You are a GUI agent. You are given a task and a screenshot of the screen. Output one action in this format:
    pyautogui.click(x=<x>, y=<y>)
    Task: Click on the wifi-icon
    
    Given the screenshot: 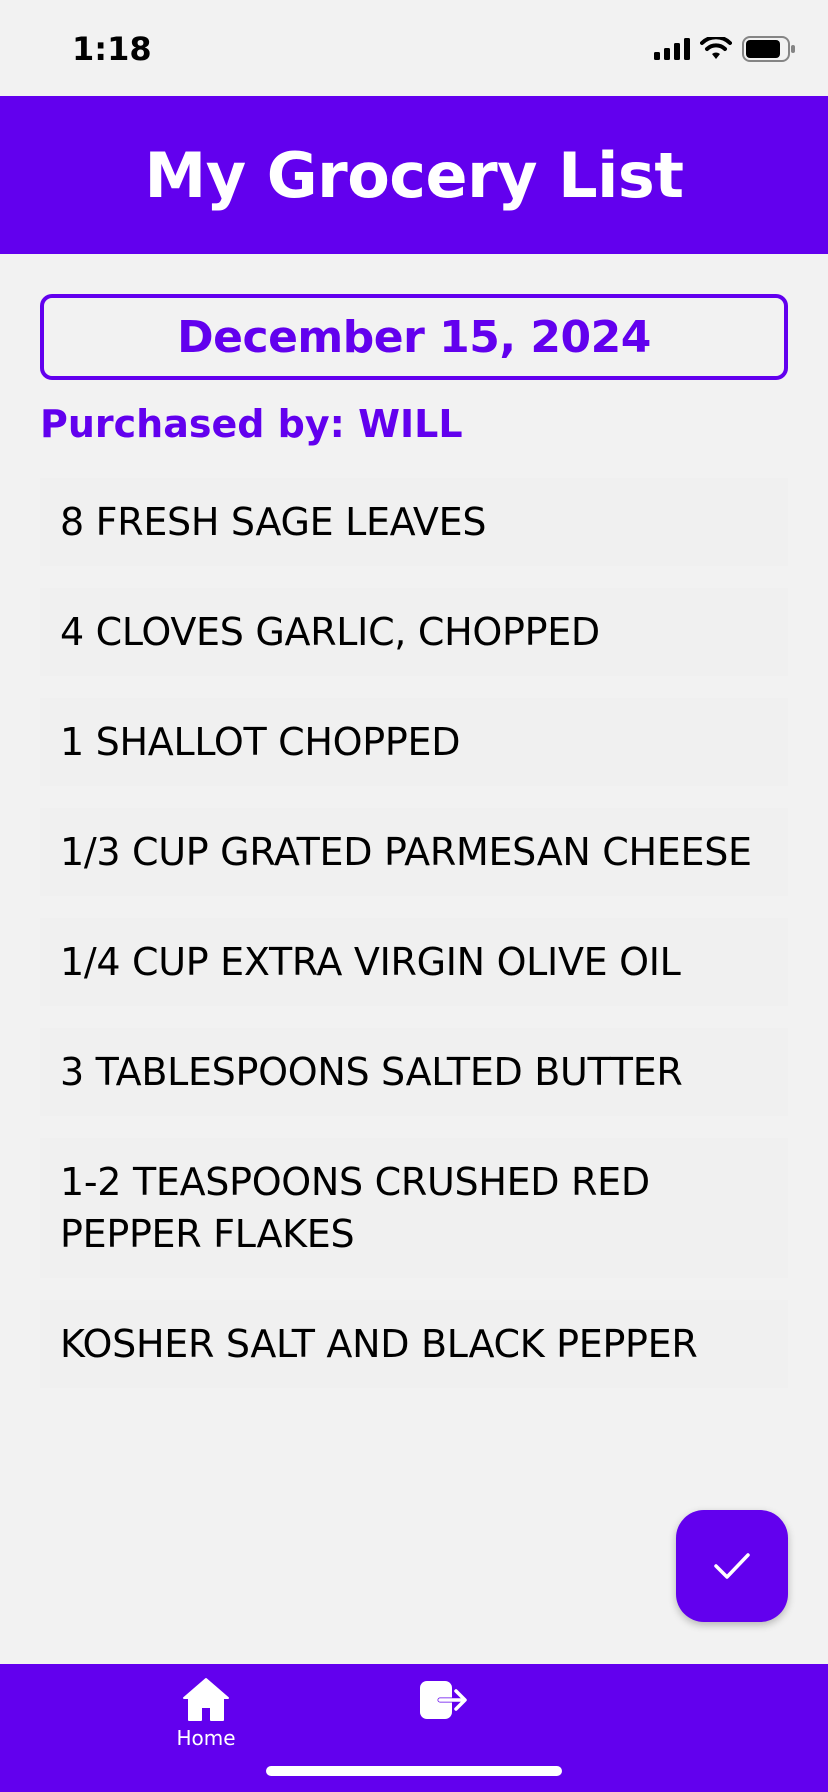 What is the action you would take?
    pyautogui.click(x=716, y=48)
    